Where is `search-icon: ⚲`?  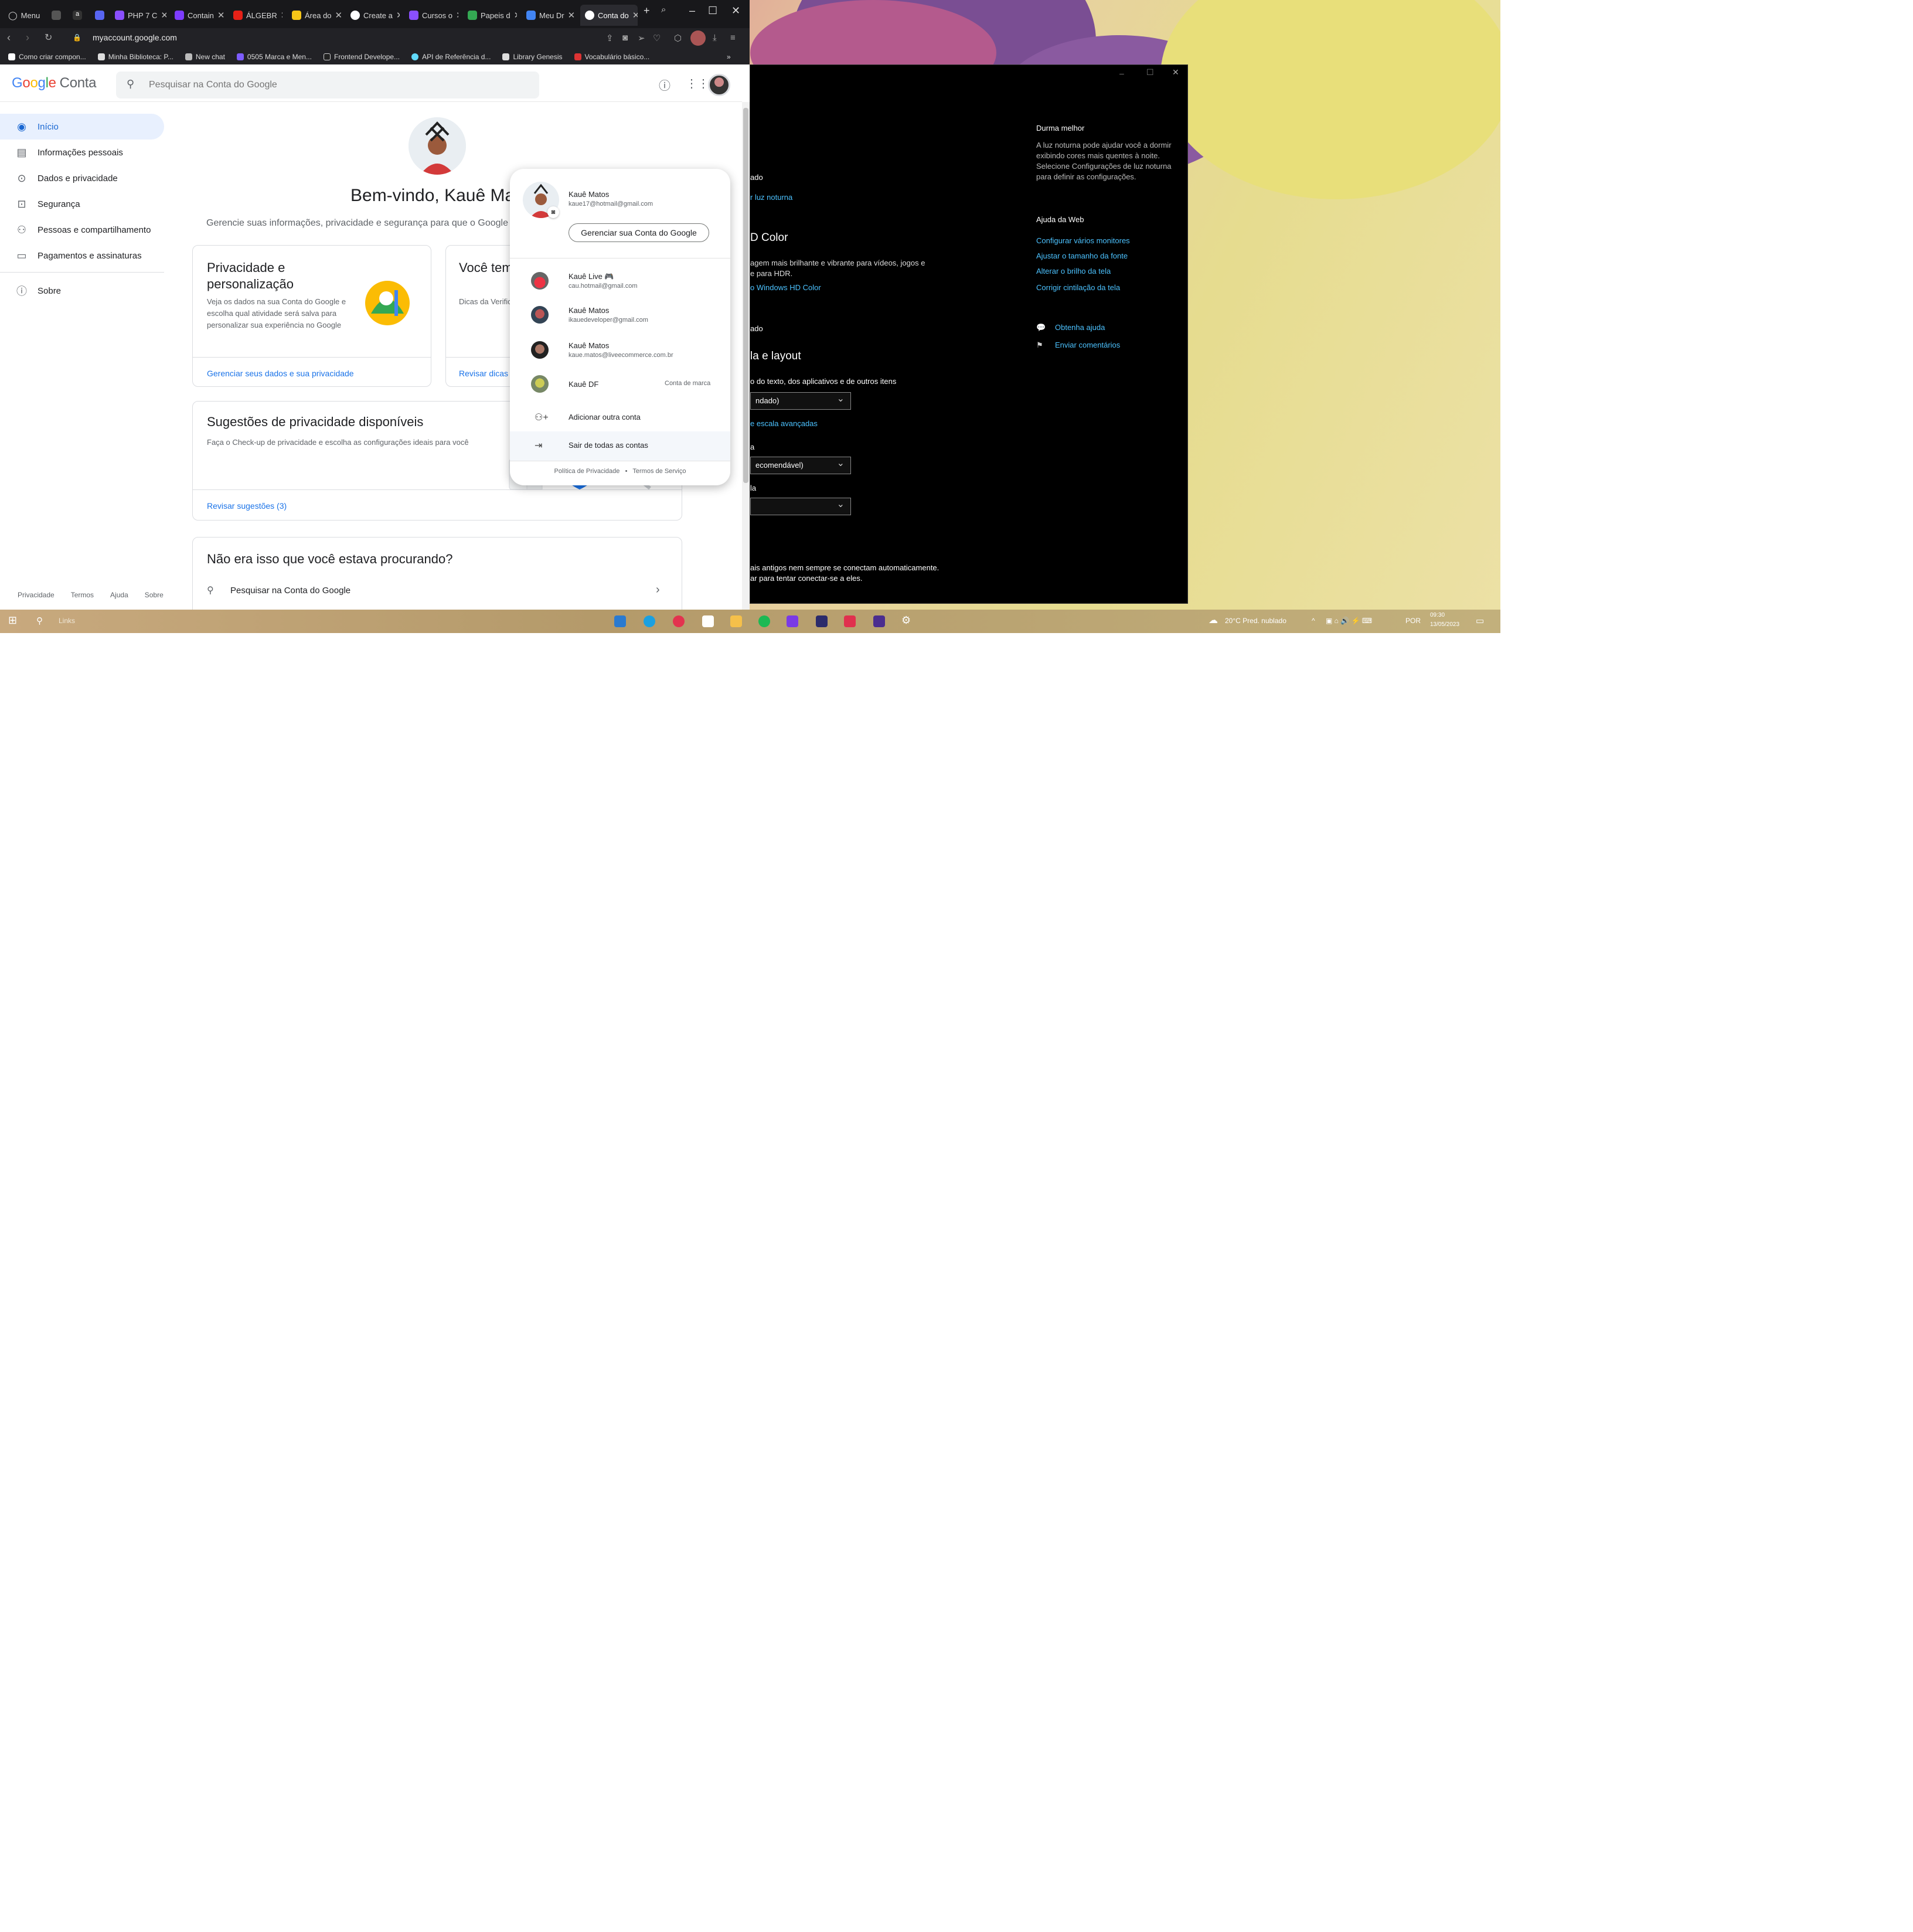
search-icon: ⚲ is located at coordinates (39, 620).